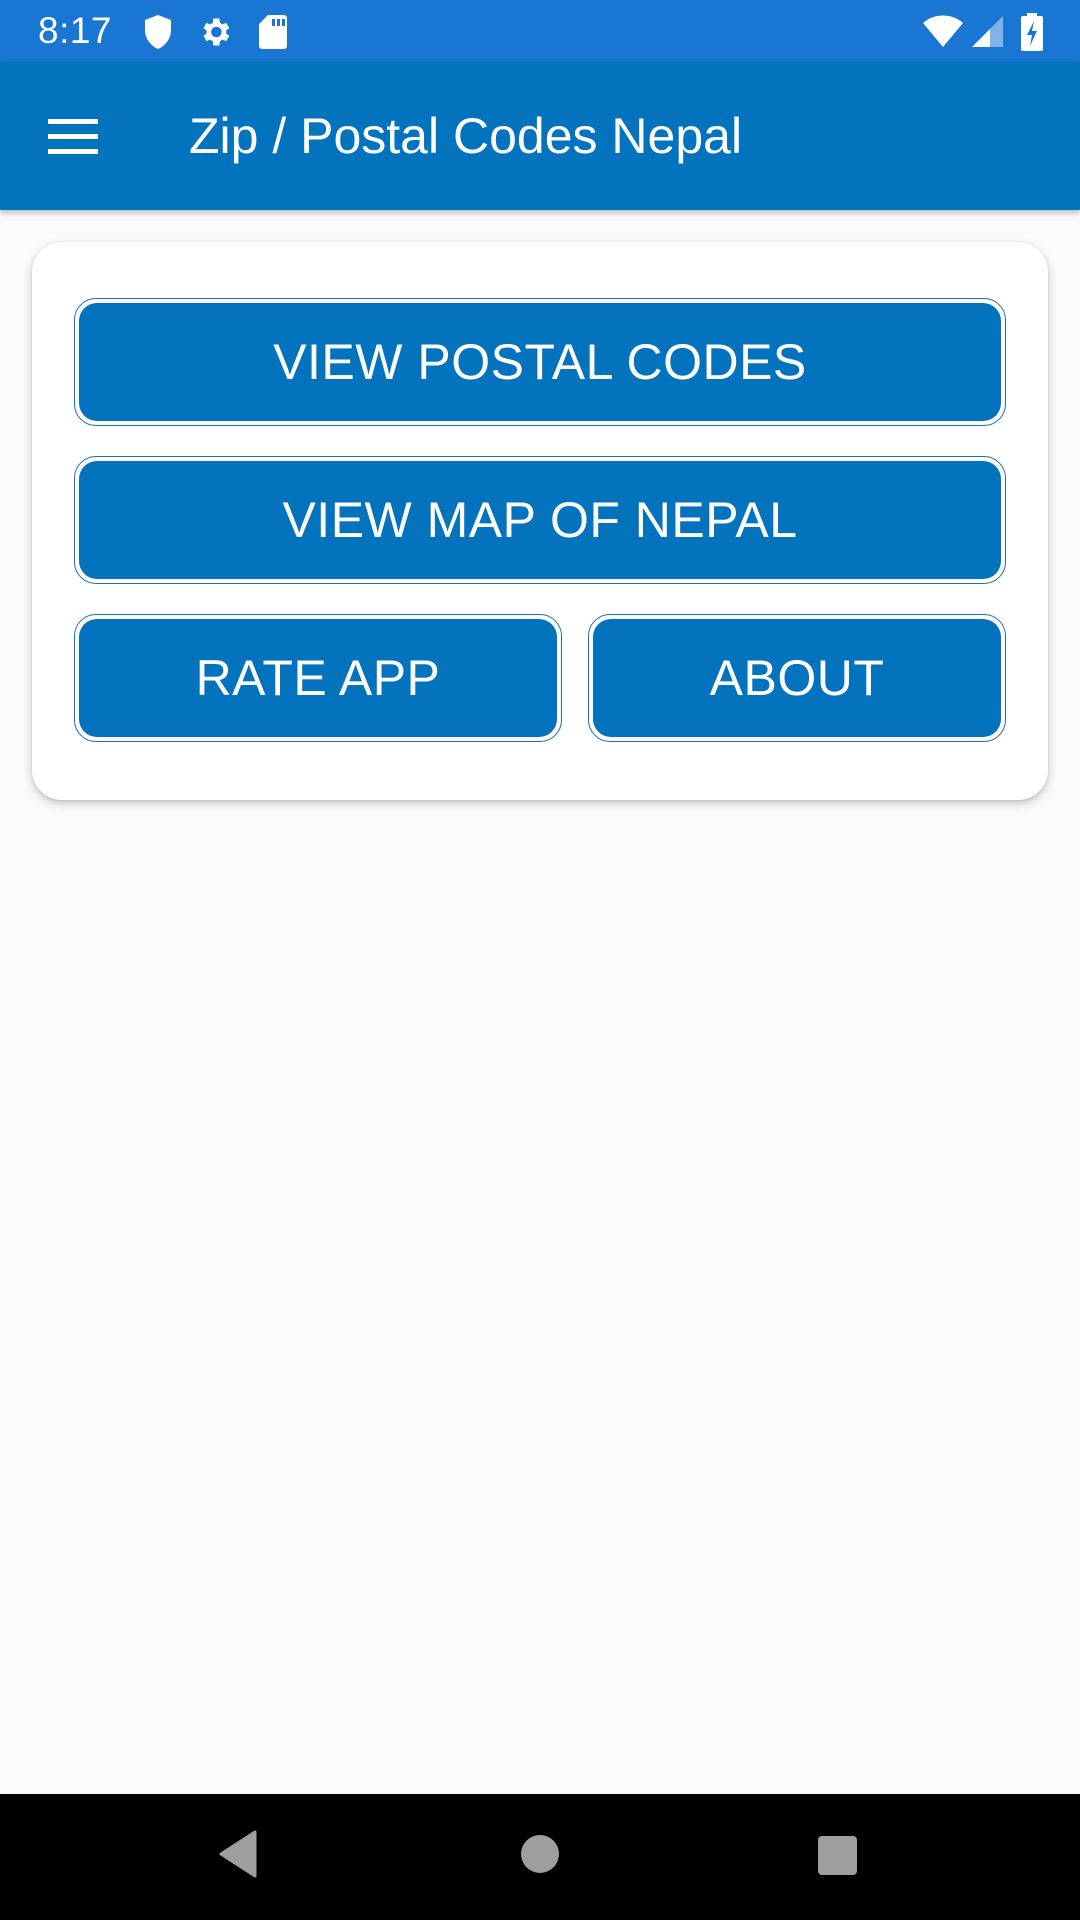 This screenshot has height=1920, width=1080. Describe the element at coordinates (1032, 34) in the screenshot. I see `battery-charging-icon` at that location.